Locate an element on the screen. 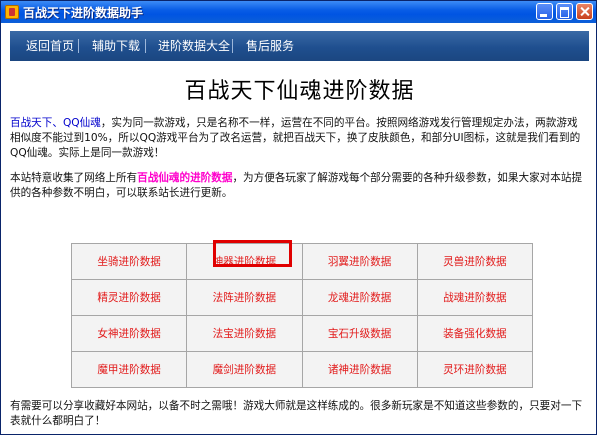  grid-row: 魔甲进阶数据 魔剑进阶数据 诸神进阶数据 灵环进阶数据 is located at coordinates (302, 369).